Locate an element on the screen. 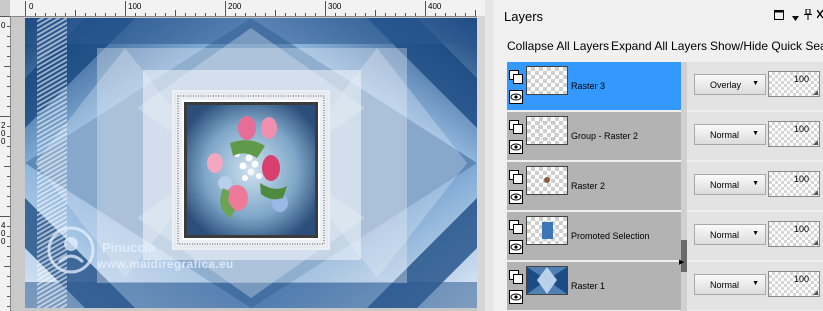 This screenshot has height=311, width=823. scrollbar-thumb is located at coordinates (684, 256).